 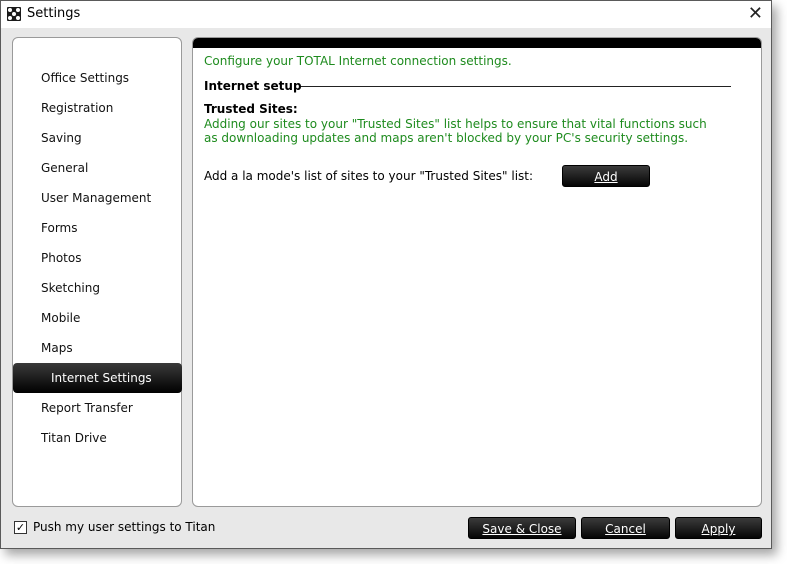 I want to click on sidebar-item-forms: Forms, so click(x=97, y=228).